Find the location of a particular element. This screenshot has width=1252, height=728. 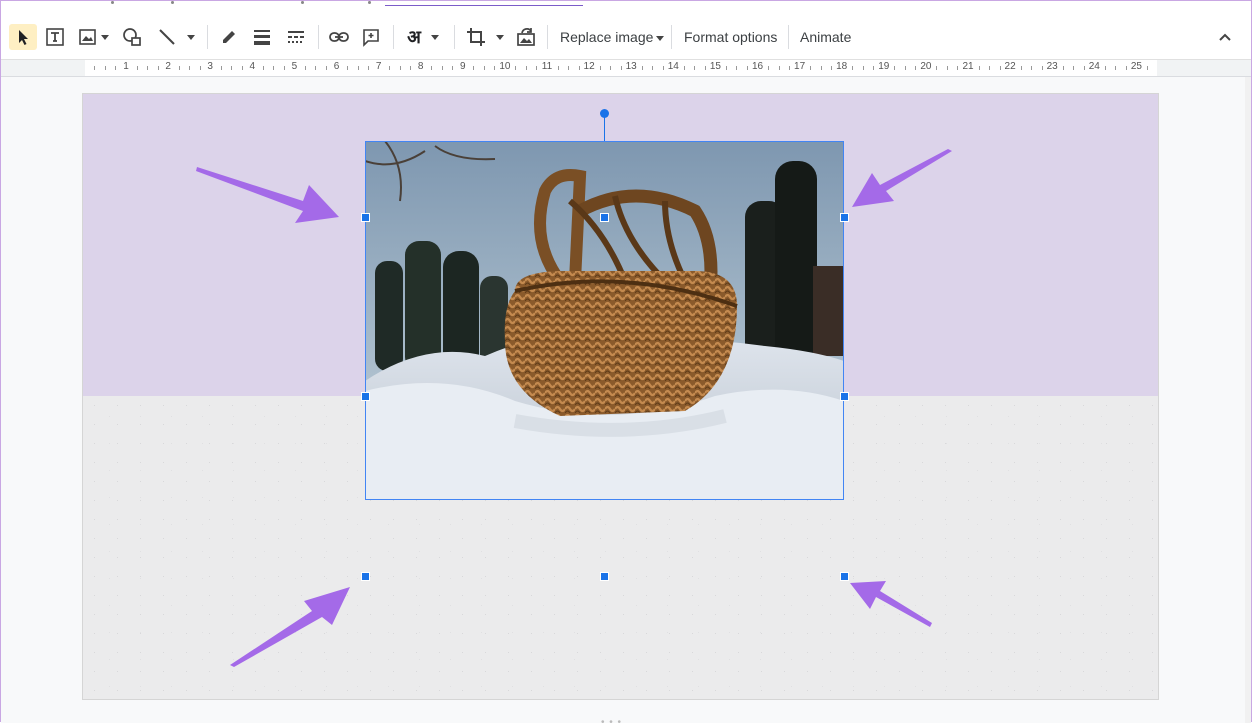

resize-handle-top-right is located at coordinates (844, 217).